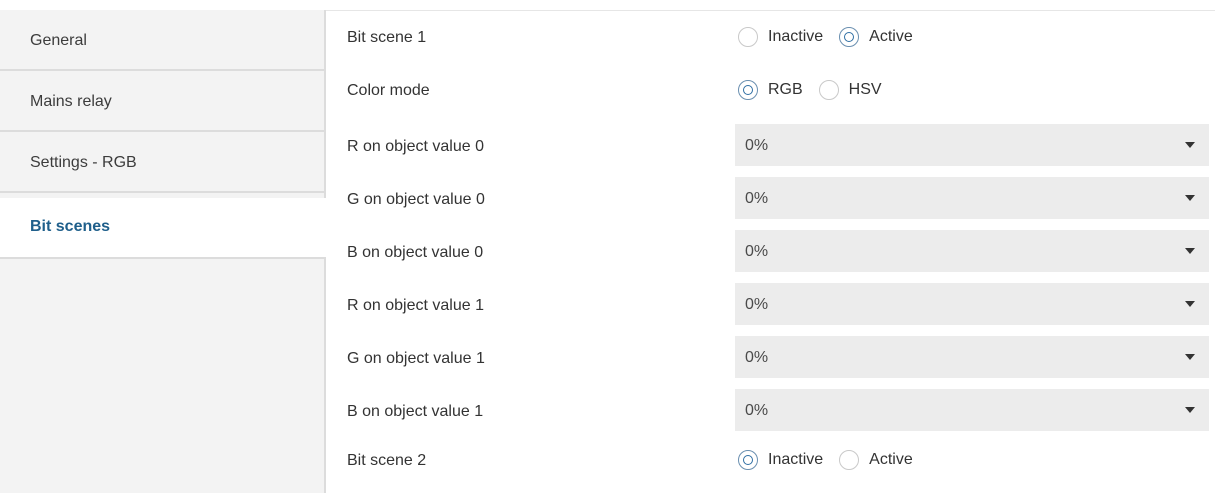 The image size is (1215, 493). I want to click on param-row-color-mode: Color mode RGB HSV, so click(770, 90).